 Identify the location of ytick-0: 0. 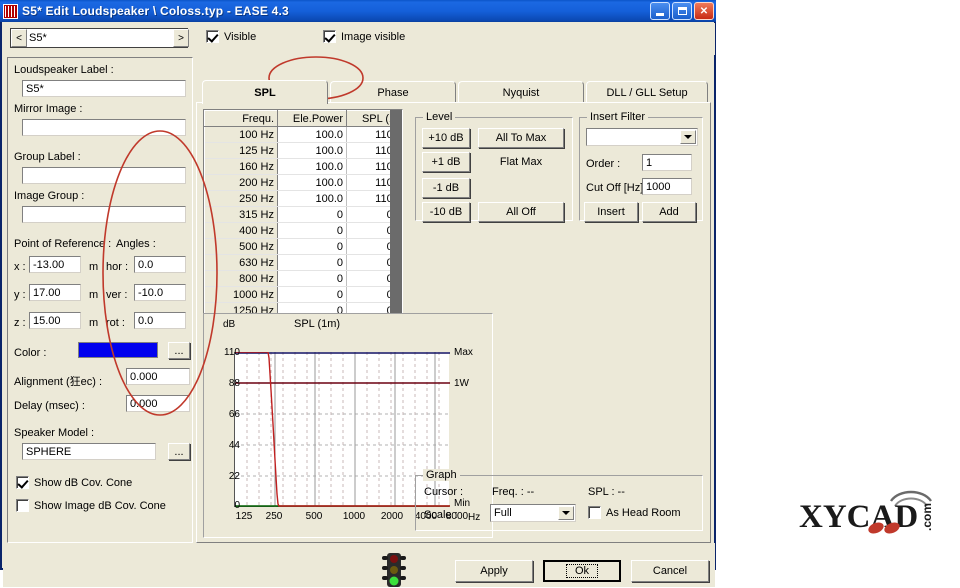
(237, 505).